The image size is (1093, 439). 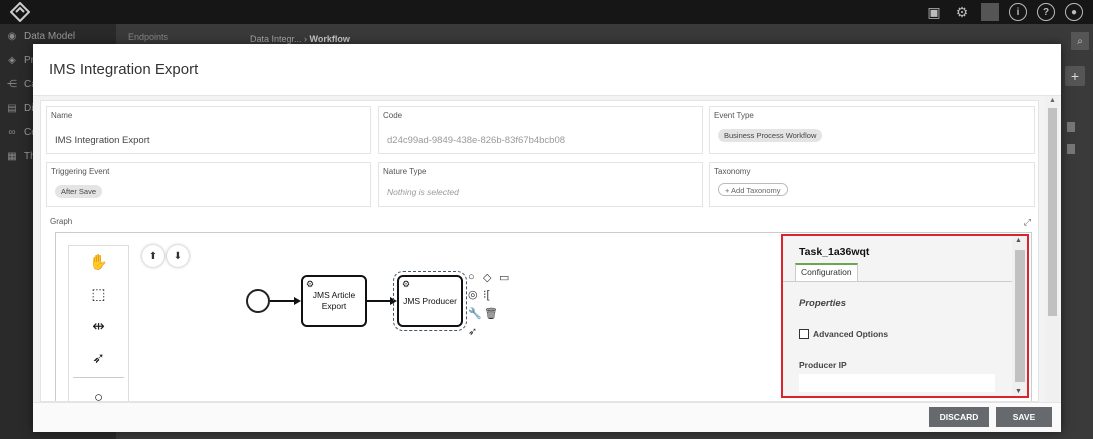 I want to click on task-jms-article-export: ⚙ JMS Article Export, so click(x=334, y=301).